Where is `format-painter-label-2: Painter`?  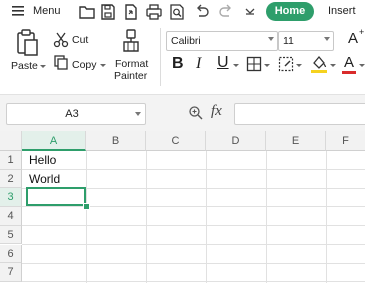
format-painter-label-2: Painter is located at coordinates (130, 76).